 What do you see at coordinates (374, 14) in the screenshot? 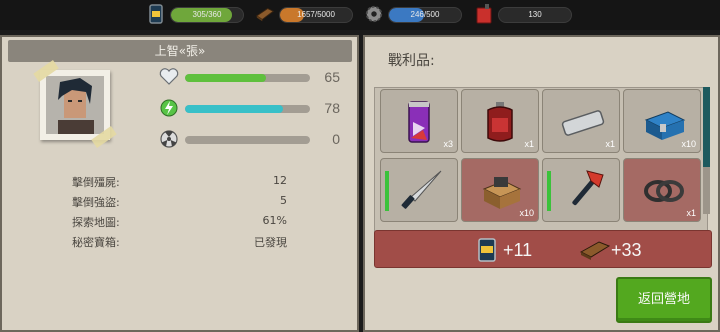
I see `gear-icon` at bounding box center [374, 14].